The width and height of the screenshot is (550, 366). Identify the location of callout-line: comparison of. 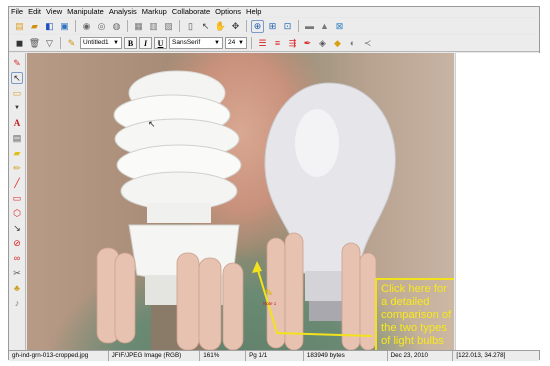
(416, 315).